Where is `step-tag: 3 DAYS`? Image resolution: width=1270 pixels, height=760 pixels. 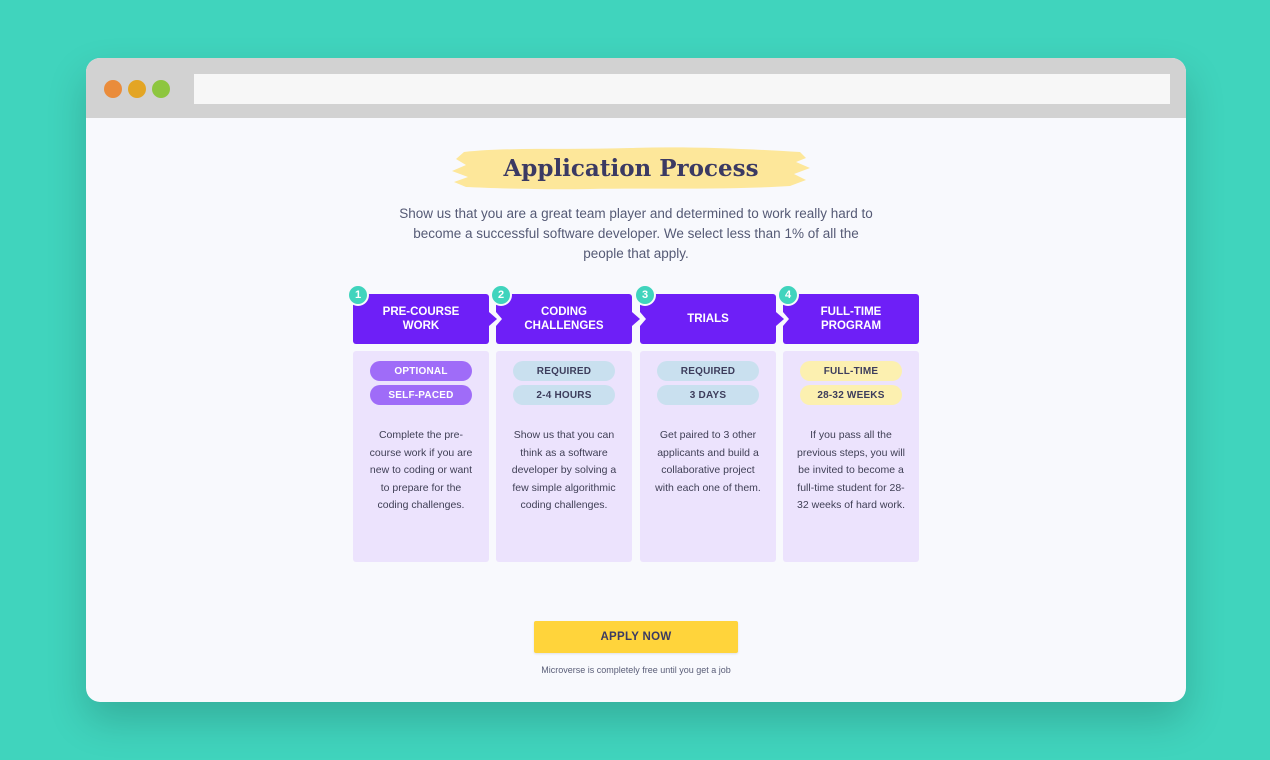
step-tag: 3 DAYS is located at coordinates (708, 395).